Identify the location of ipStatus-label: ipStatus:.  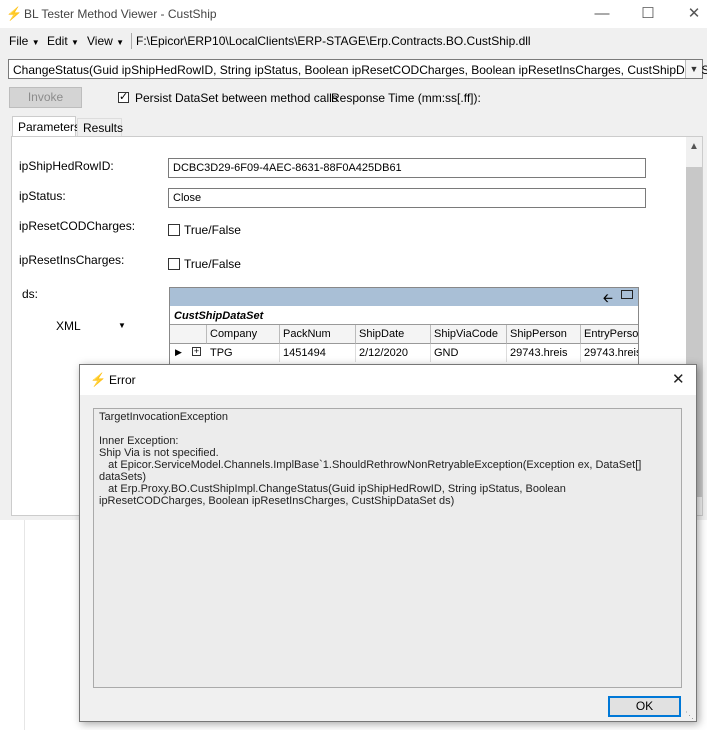
(42, 196).